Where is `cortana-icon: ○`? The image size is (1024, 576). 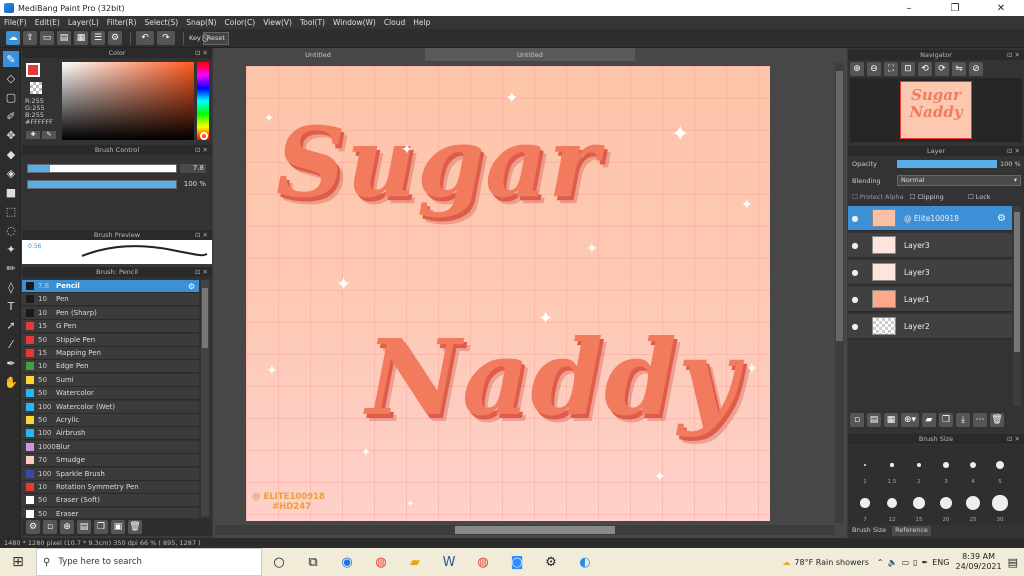
cortana-icon: ○ is located at coordinates (279, 562).